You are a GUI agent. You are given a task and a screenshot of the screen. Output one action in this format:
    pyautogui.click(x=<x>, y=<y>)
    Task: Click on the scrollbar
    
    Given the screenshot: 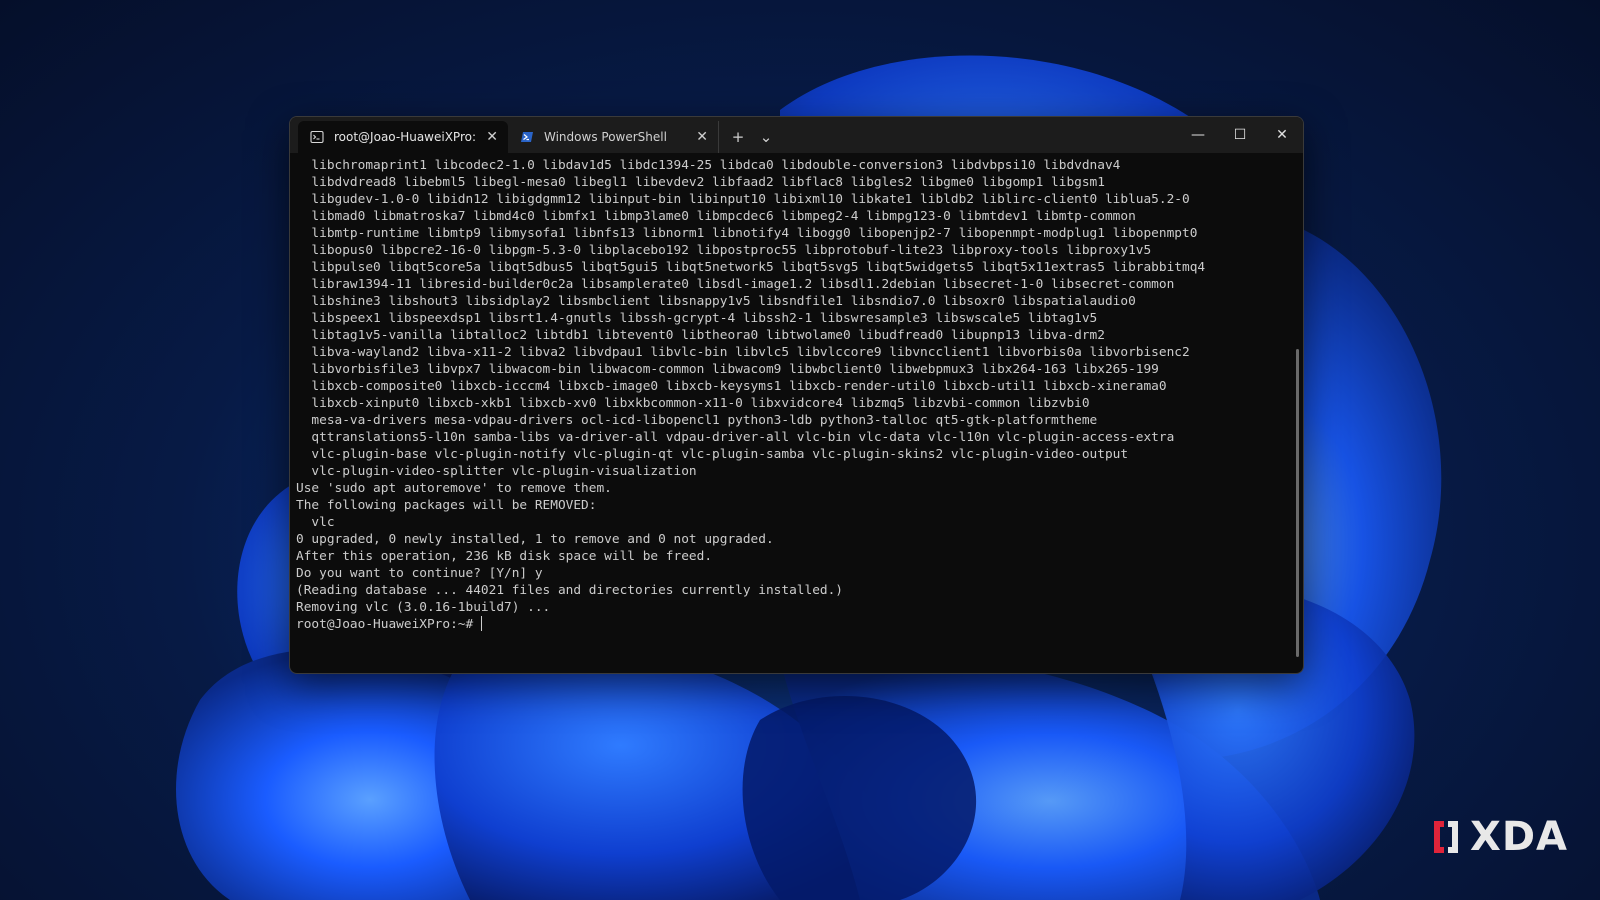 What is the action you would take?
    pyautogui.click(x=1297, y=503)
    